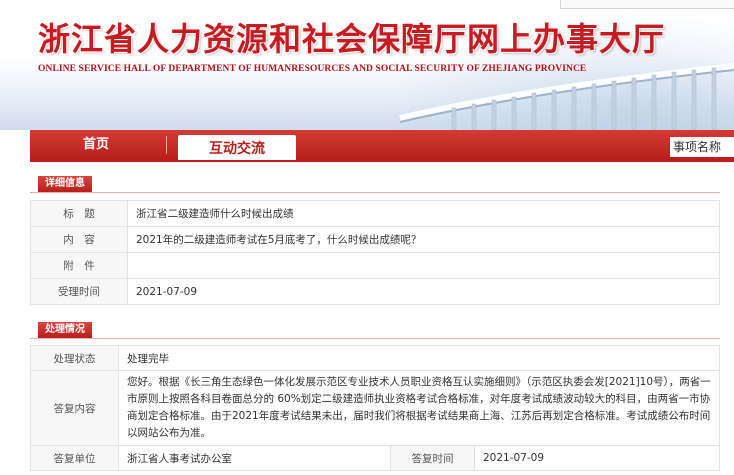 The height and width of the screenshot is (475, 734). What do you see at coordinates (423, 239) in the screenshot?
I see `content-value: 2021年的二级建造师考试在5月底考了，什么时候出成绩呢？` at bounding box center [423, 239].